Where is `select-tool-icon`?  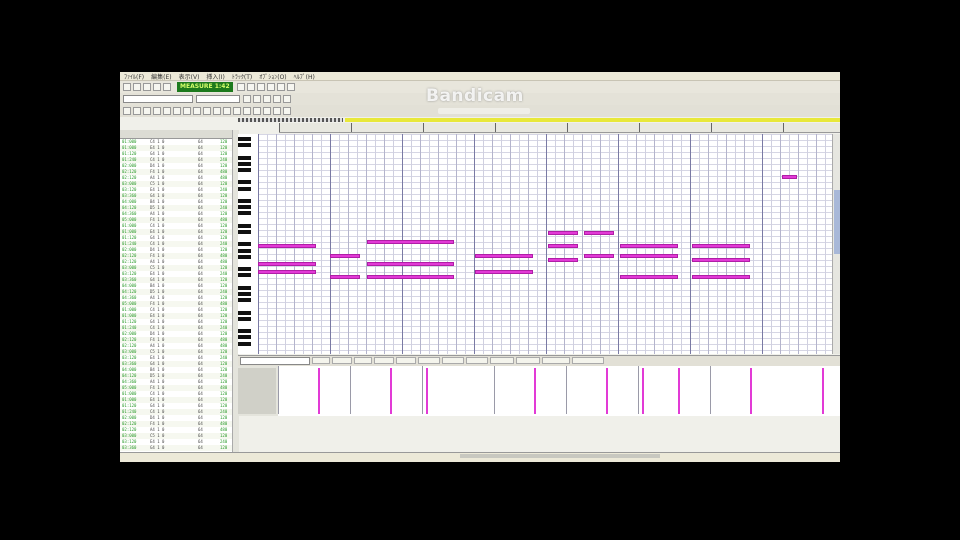 select-tool-icon is located at coordinates (127, 111).